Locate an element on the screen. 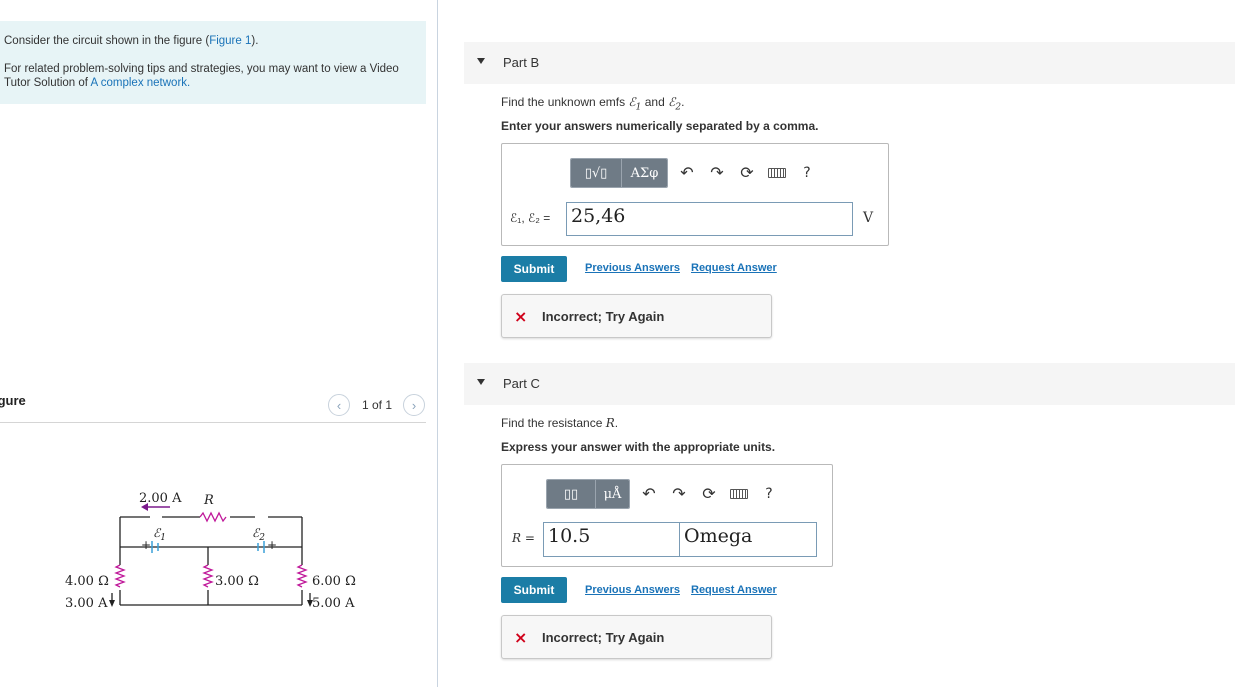 Image resolution: width=1235 pixels, height=687 pixels. resistor-right is located at coordinates (302, 576).